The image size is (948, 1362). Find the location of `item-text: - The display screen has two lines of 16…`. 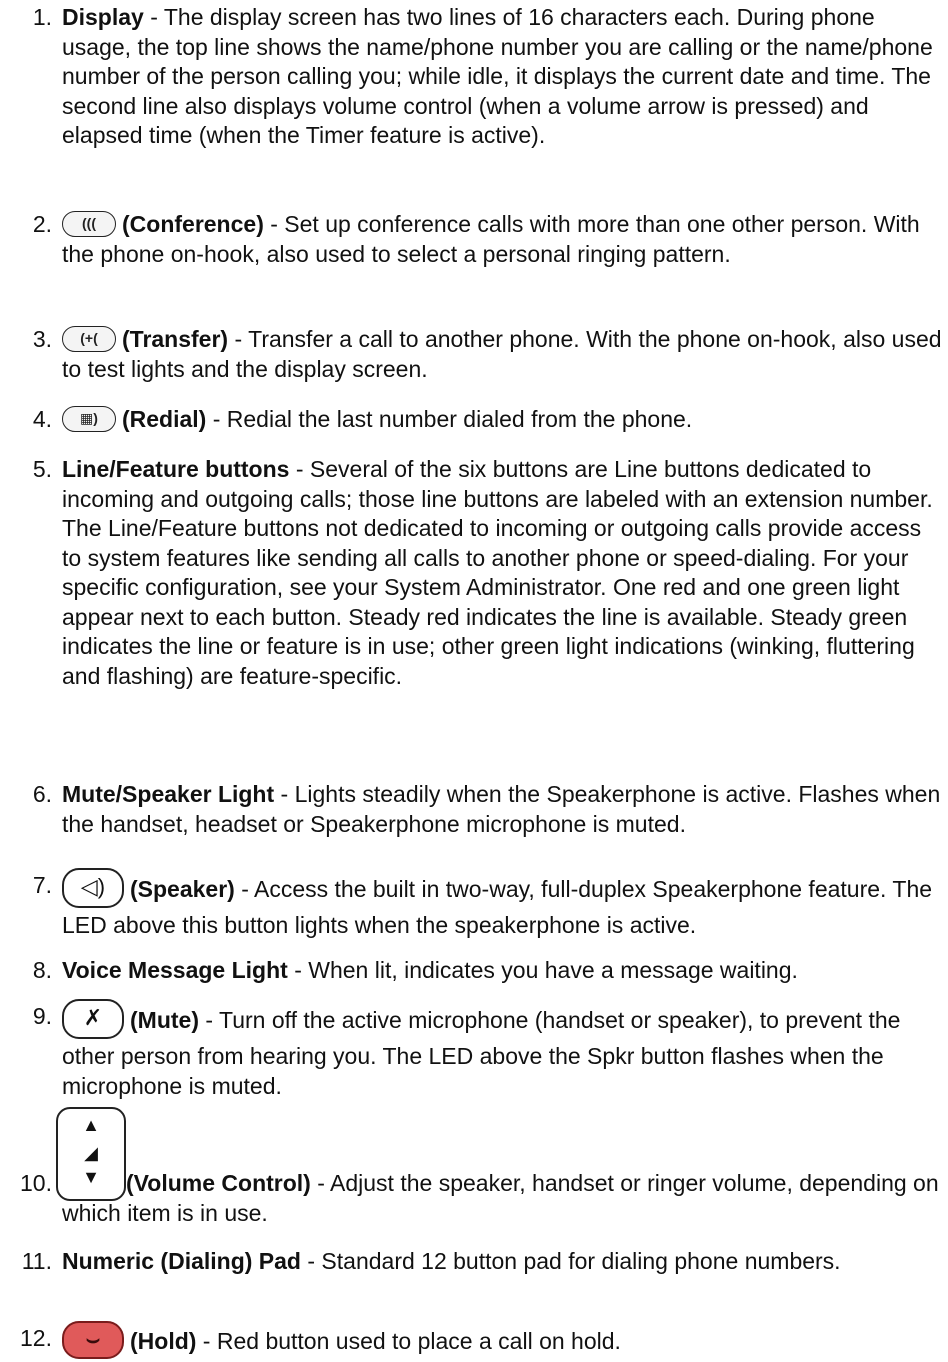

item-text: - The display screen has two lines of 16… is located at coordinates (497, 76).